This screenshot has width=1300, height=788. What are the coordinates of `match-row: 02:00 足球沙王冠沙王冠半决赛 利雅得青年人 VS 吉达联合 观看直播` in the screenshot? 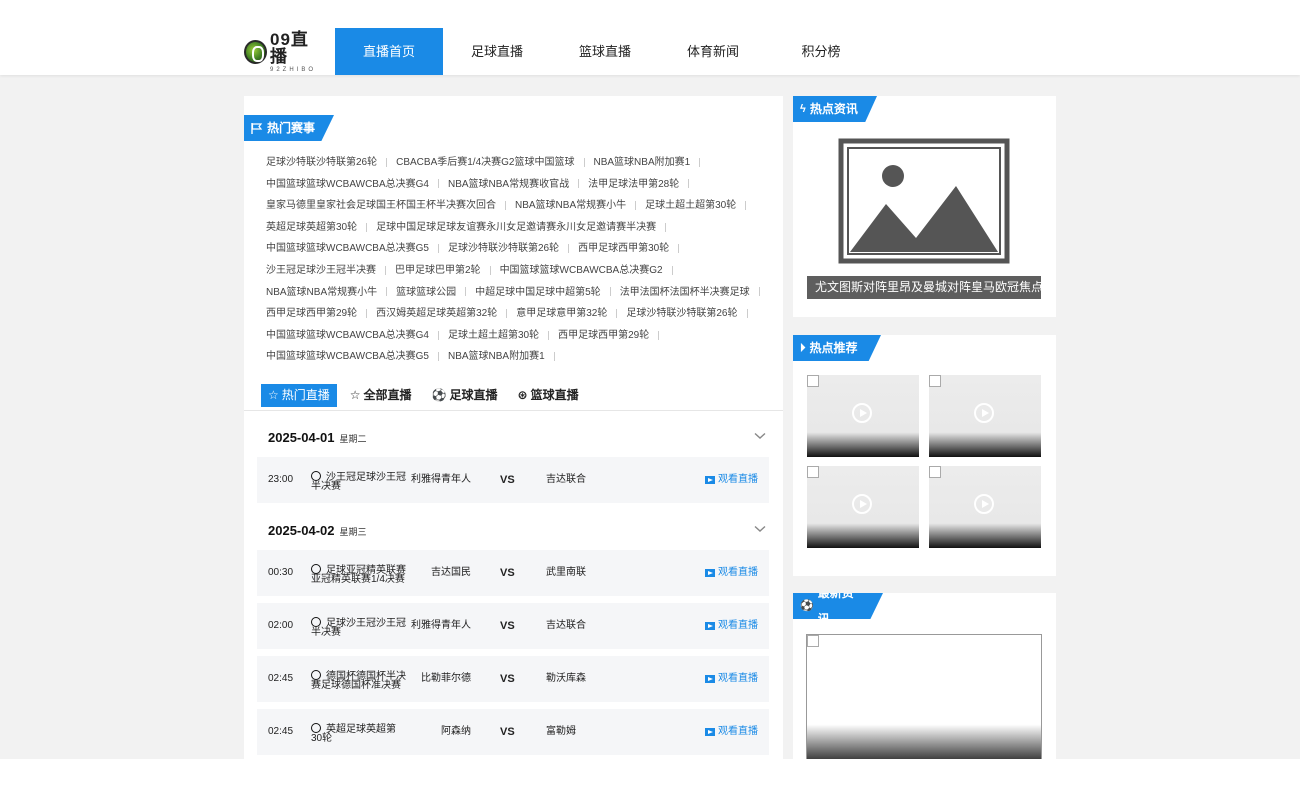 It's located at (513, 626).